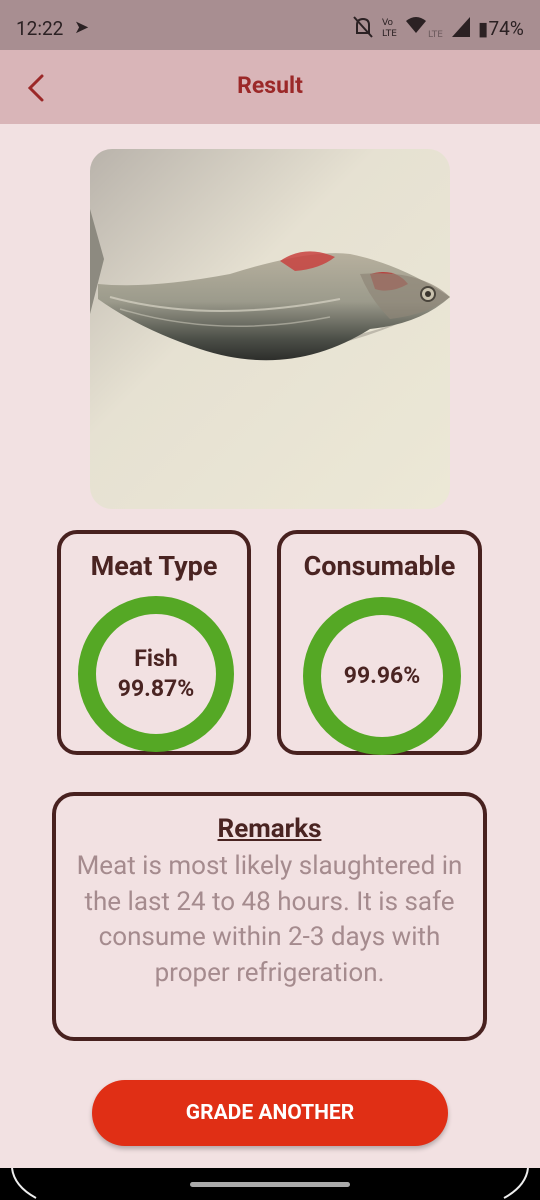 The image size is (540, 1200). What do you see at coordinates (24, 1183) in the screenshot?
I see `screen-corner-left` at bounding box center [24, 1183].